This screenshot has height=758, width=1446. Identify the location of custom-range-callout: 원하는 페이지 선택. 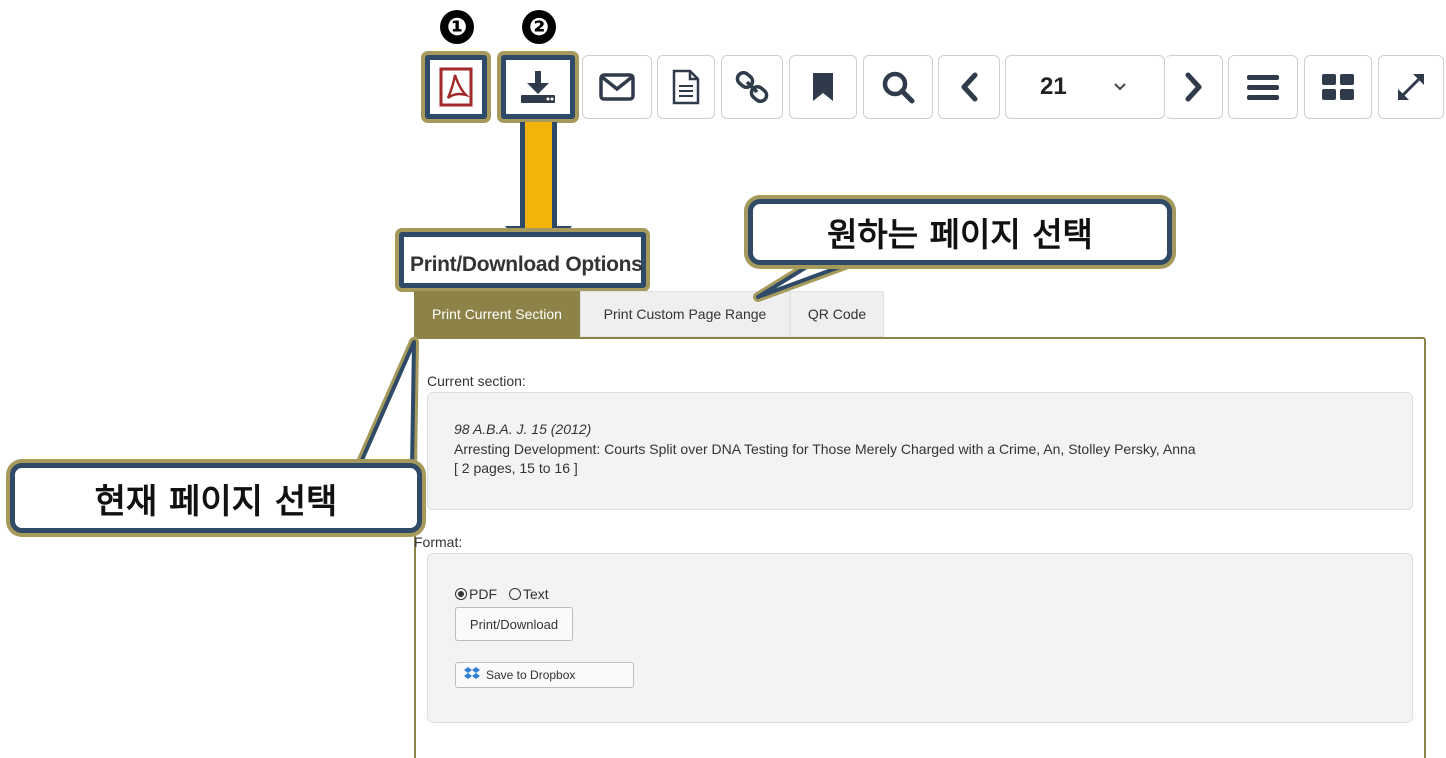
(960, 232).